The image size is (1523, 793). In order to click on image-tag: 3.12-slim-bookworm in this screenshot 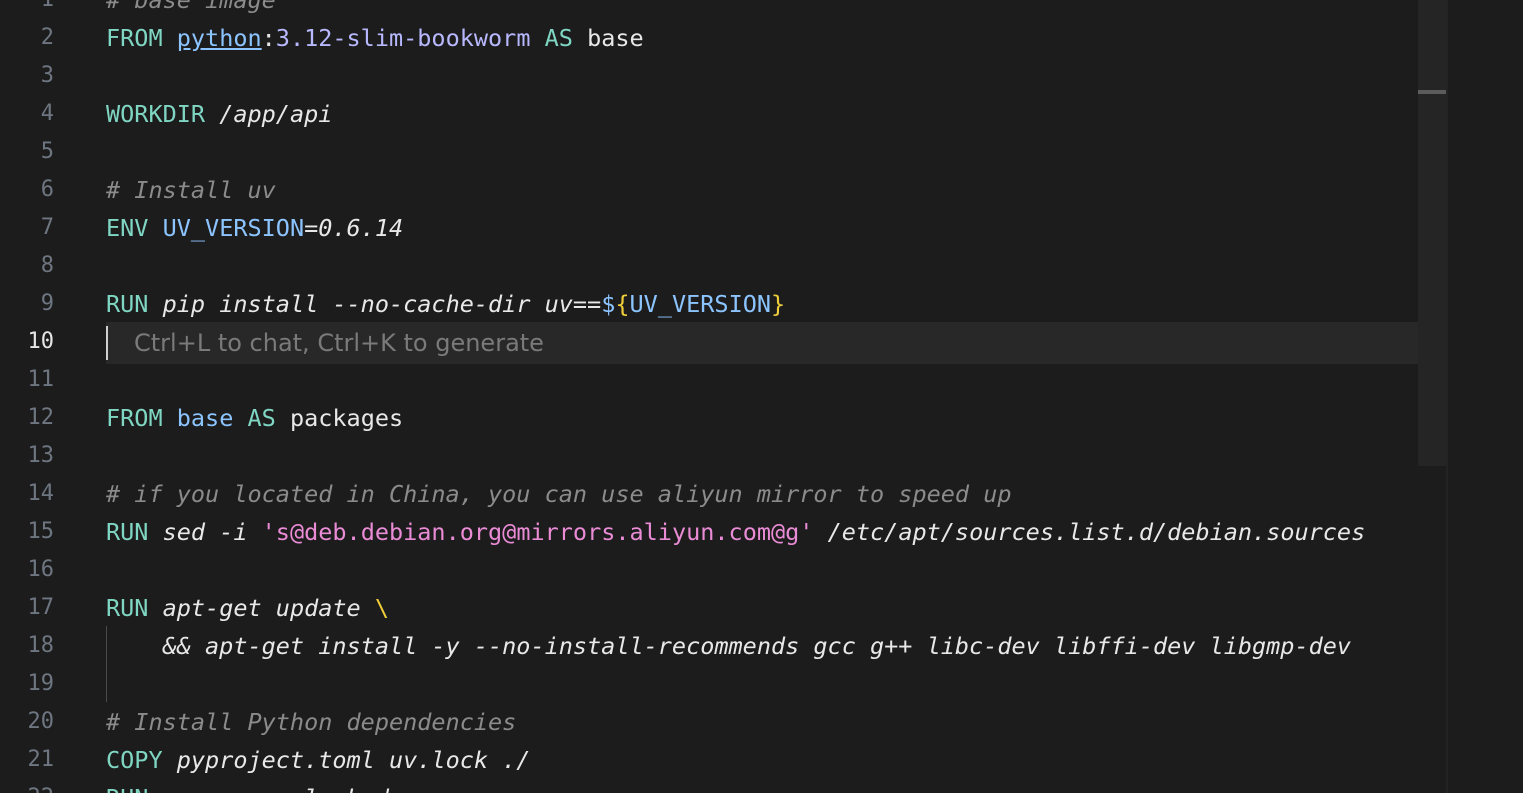, I will do `click(403, 38)`.